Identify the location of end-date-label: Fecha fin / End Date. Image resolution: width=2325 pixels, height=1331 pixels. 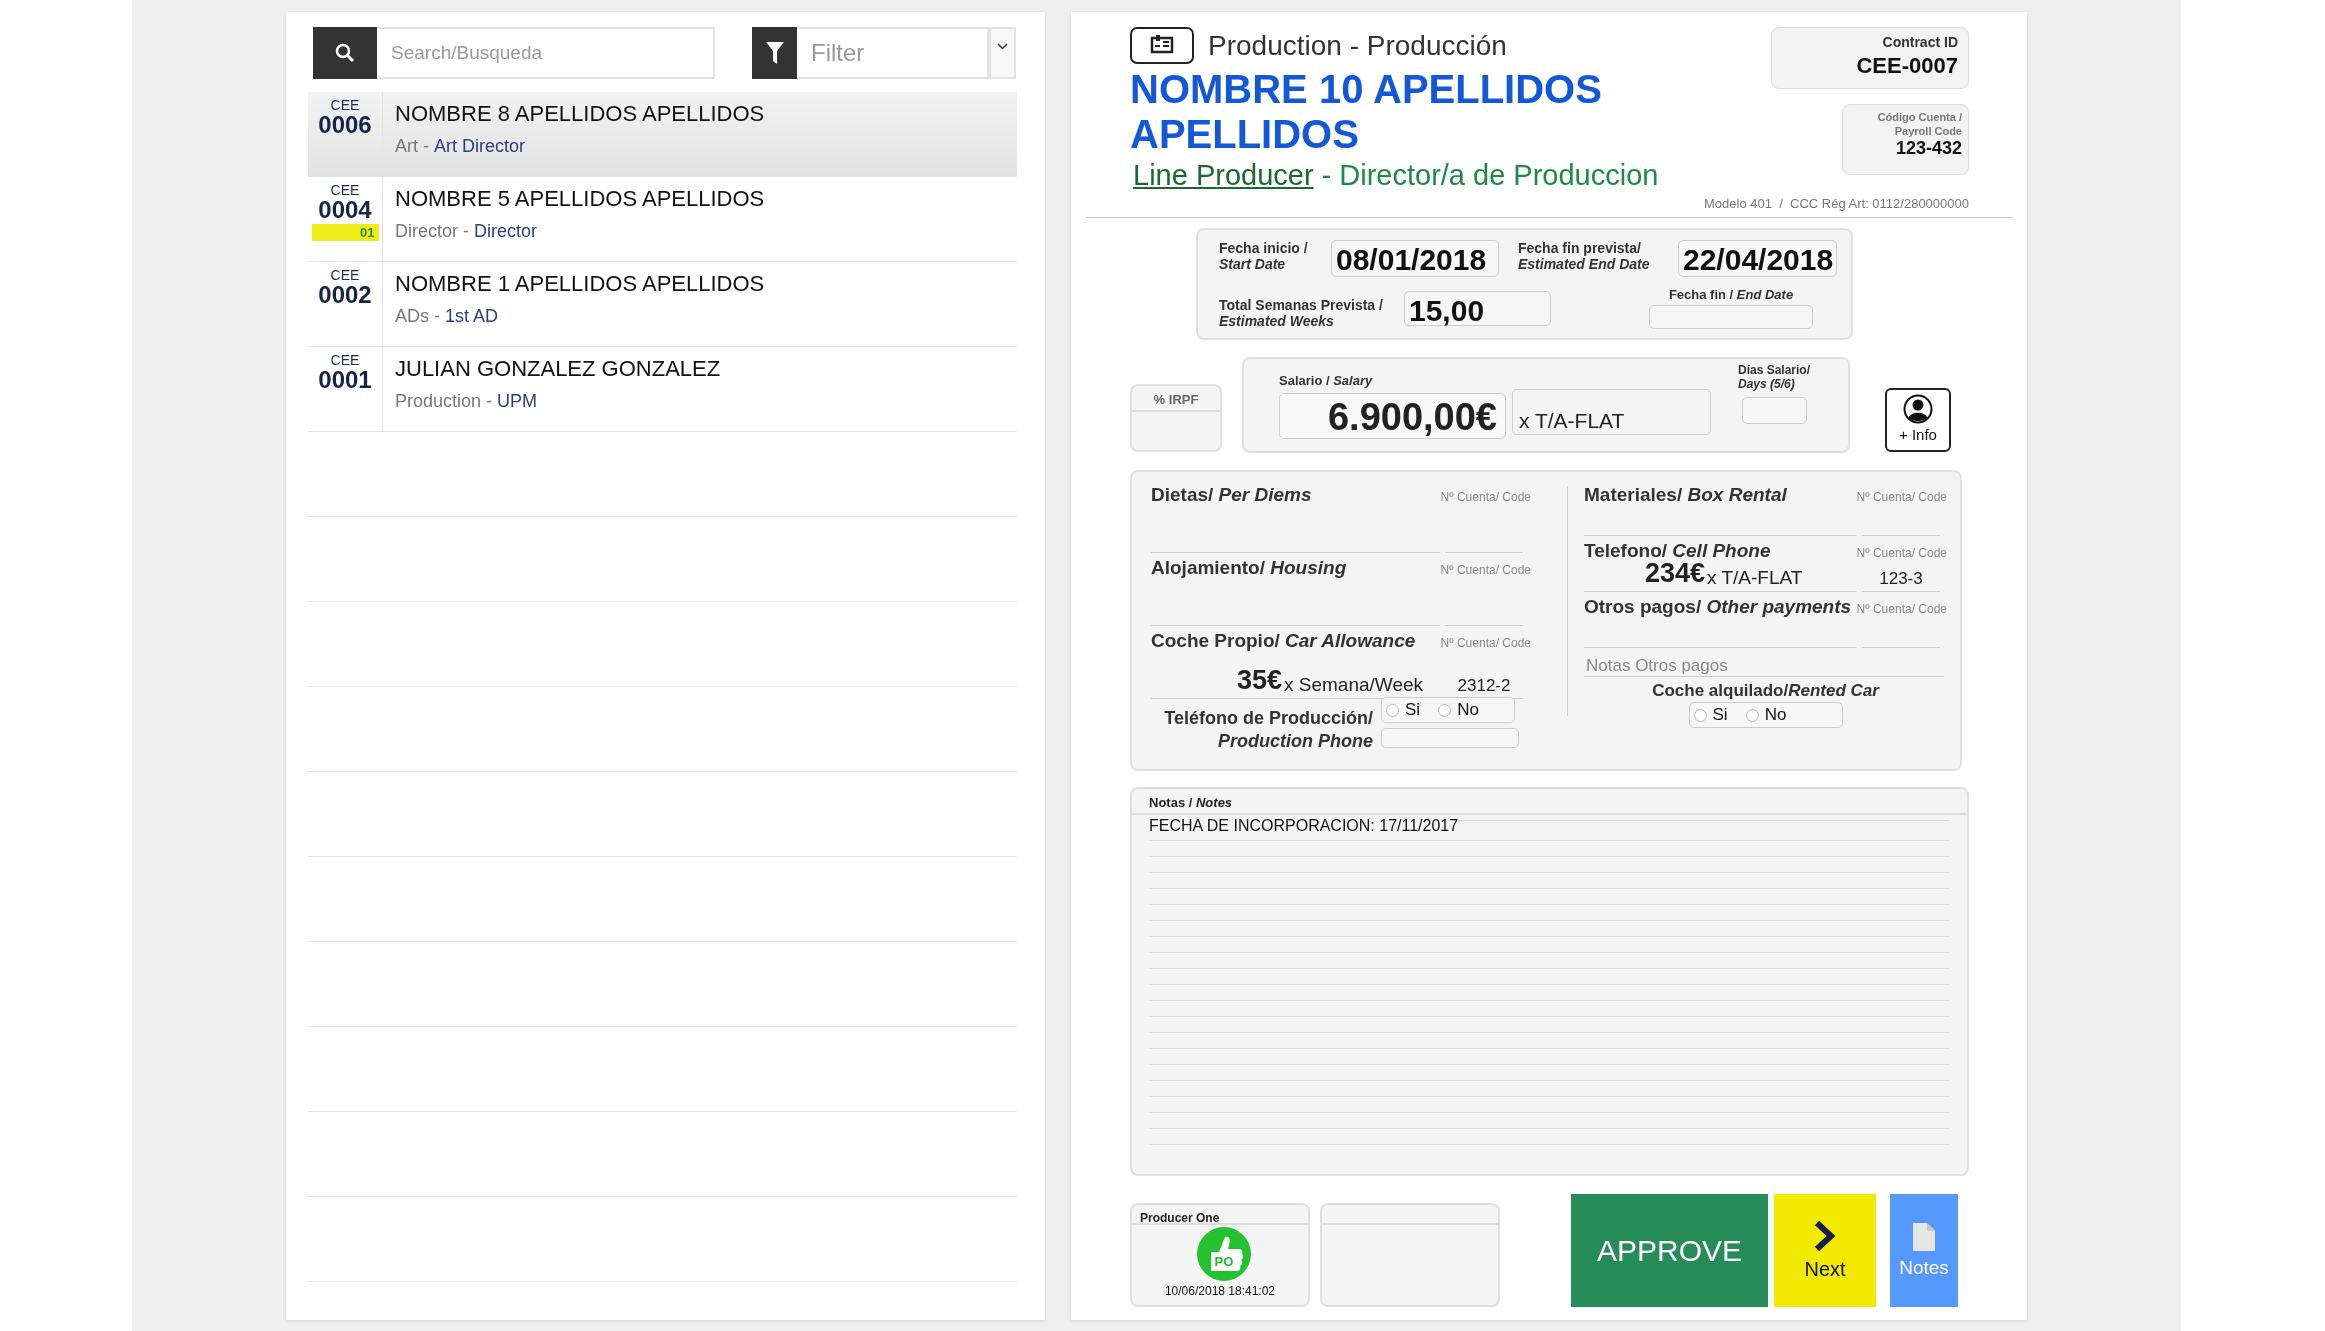
(1731, 295).